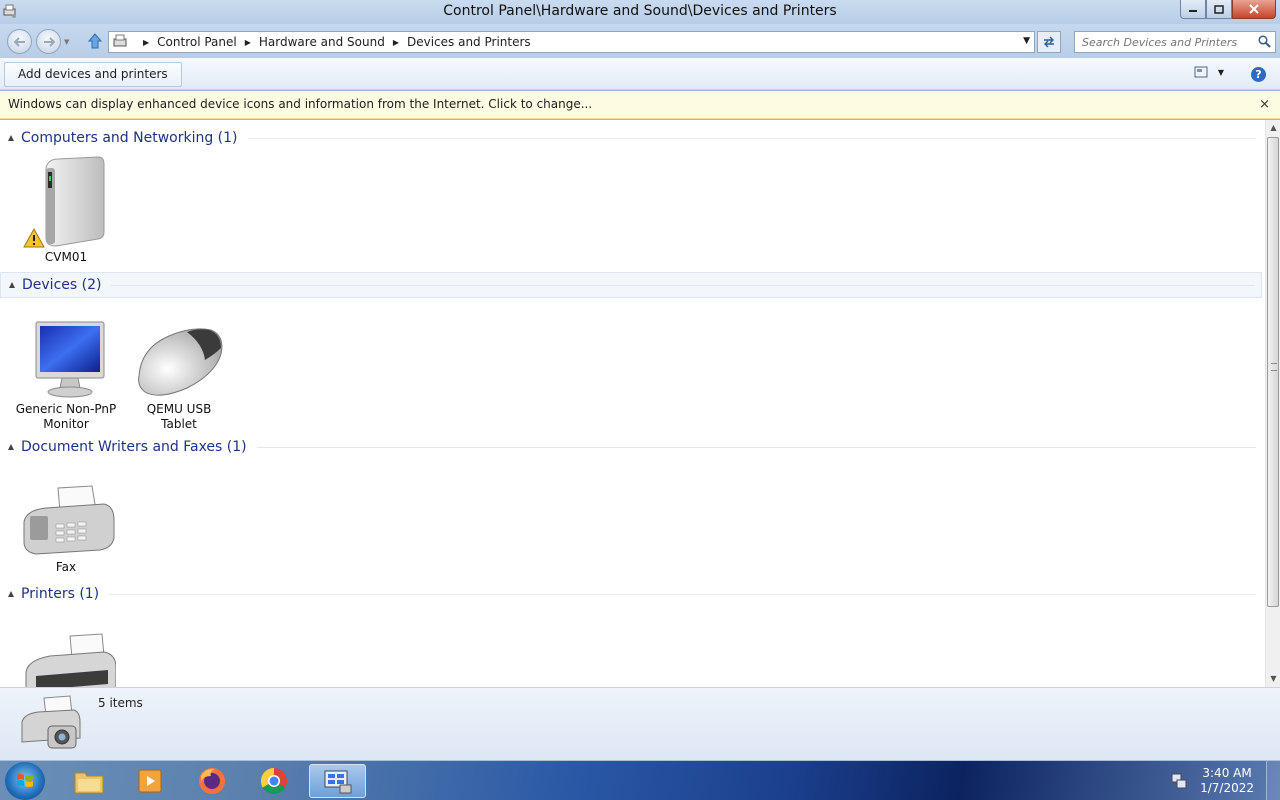 The image size is (1280, 800). Describe the element at coordinates (62, 285) in the screenshot. I see `group-title: Devices (2)` at that location.